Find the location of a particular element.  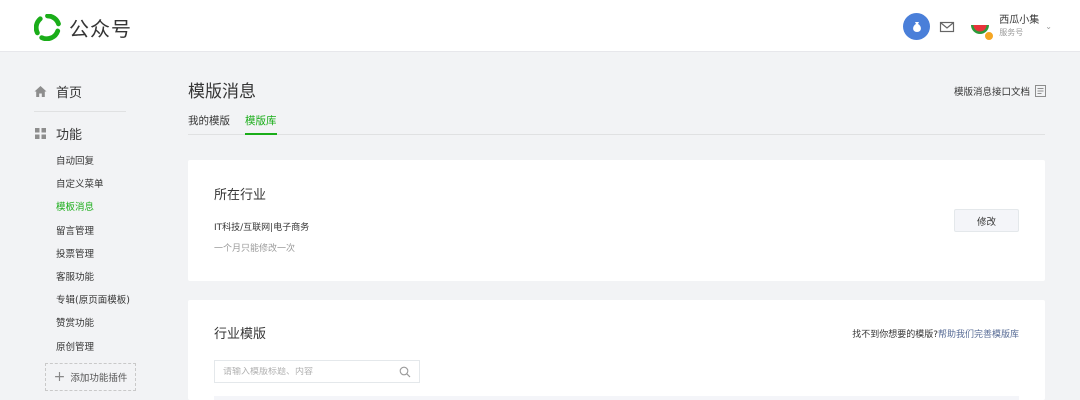

logo-text: 公众号 is located at coordinates (100, 29).